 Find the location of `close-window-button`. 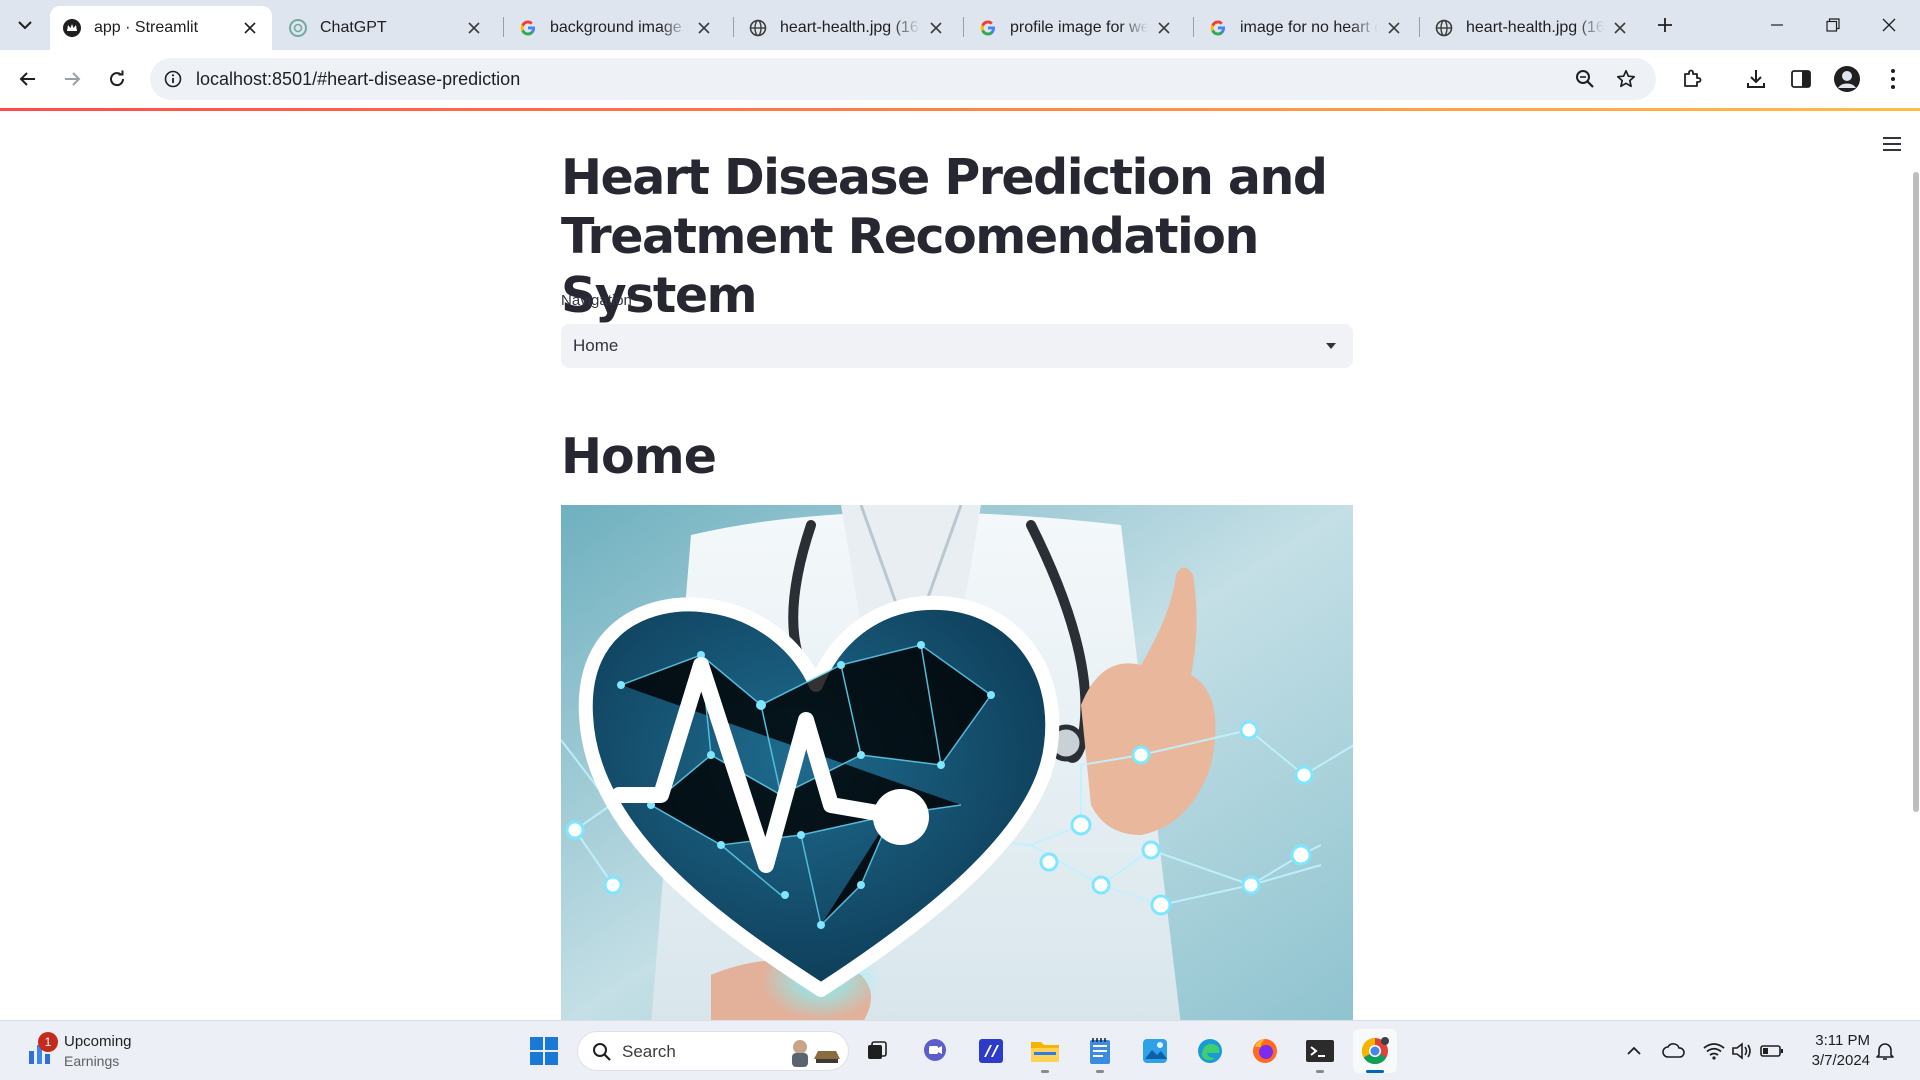

close-window-button is located at coordinates (1889, 25).